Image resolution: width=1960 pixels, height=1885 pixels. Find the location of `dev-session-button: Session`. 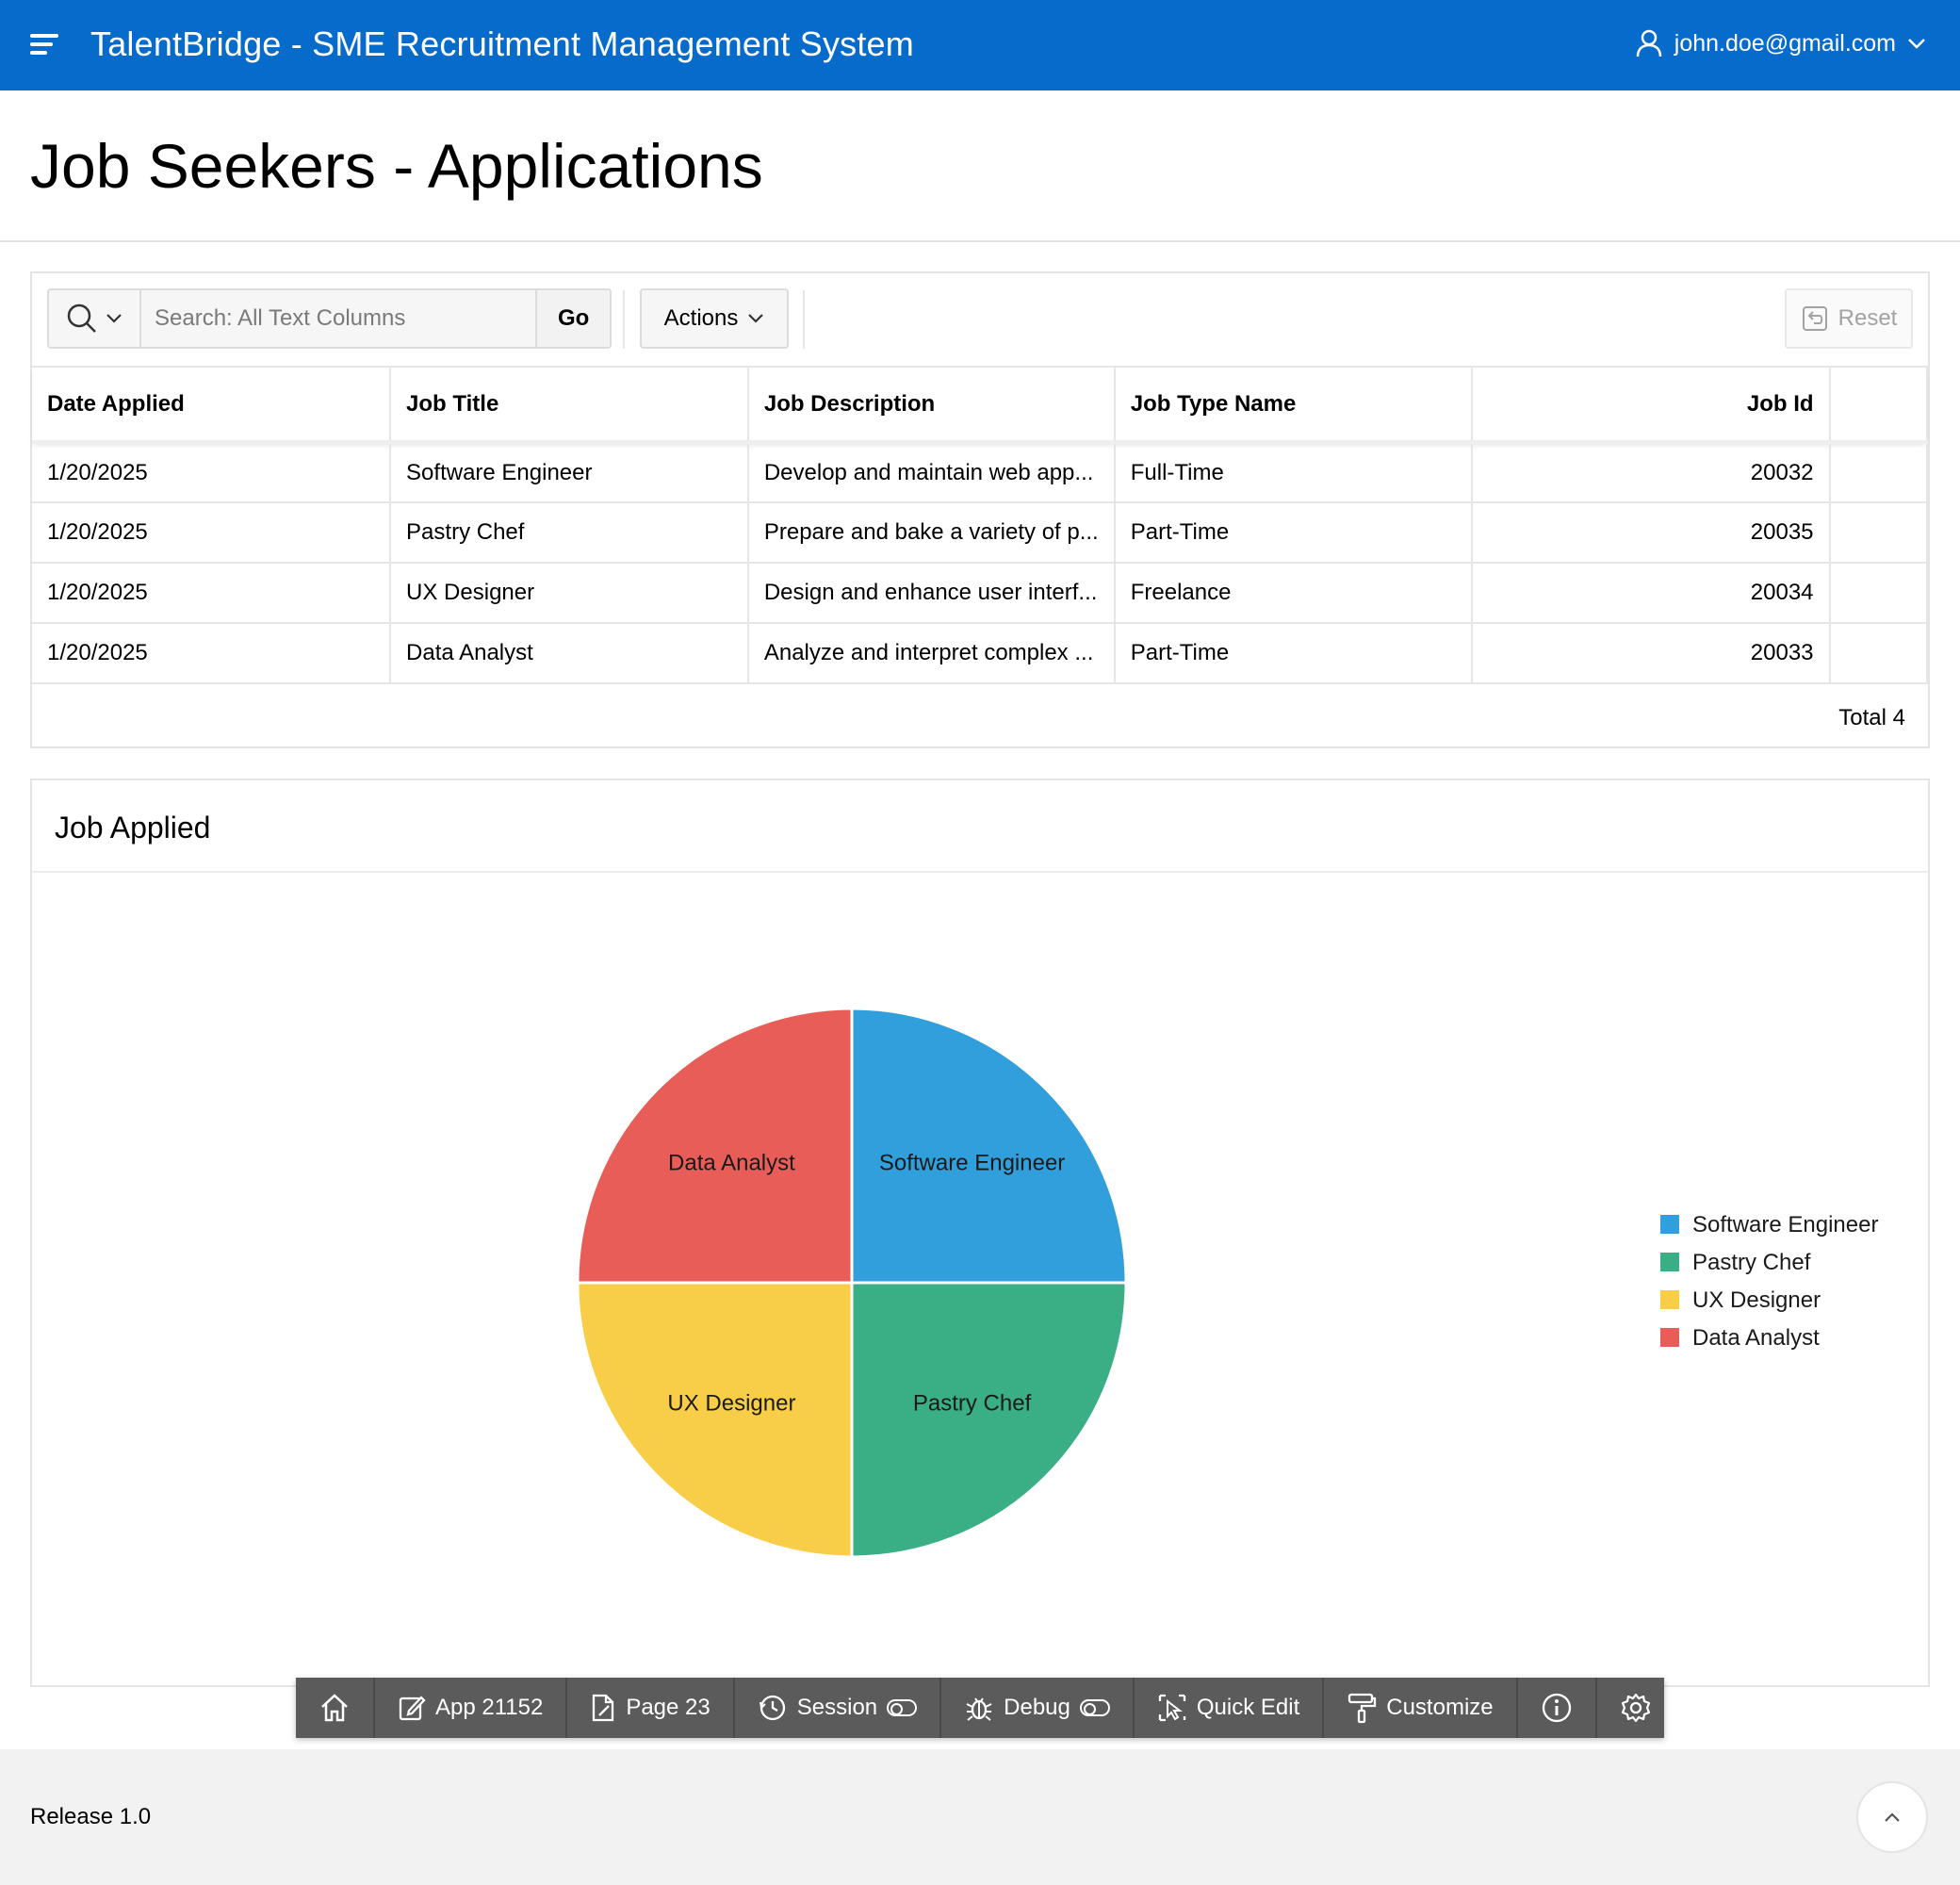

dev-session-button: Session is located at coordinates (838, 1708).